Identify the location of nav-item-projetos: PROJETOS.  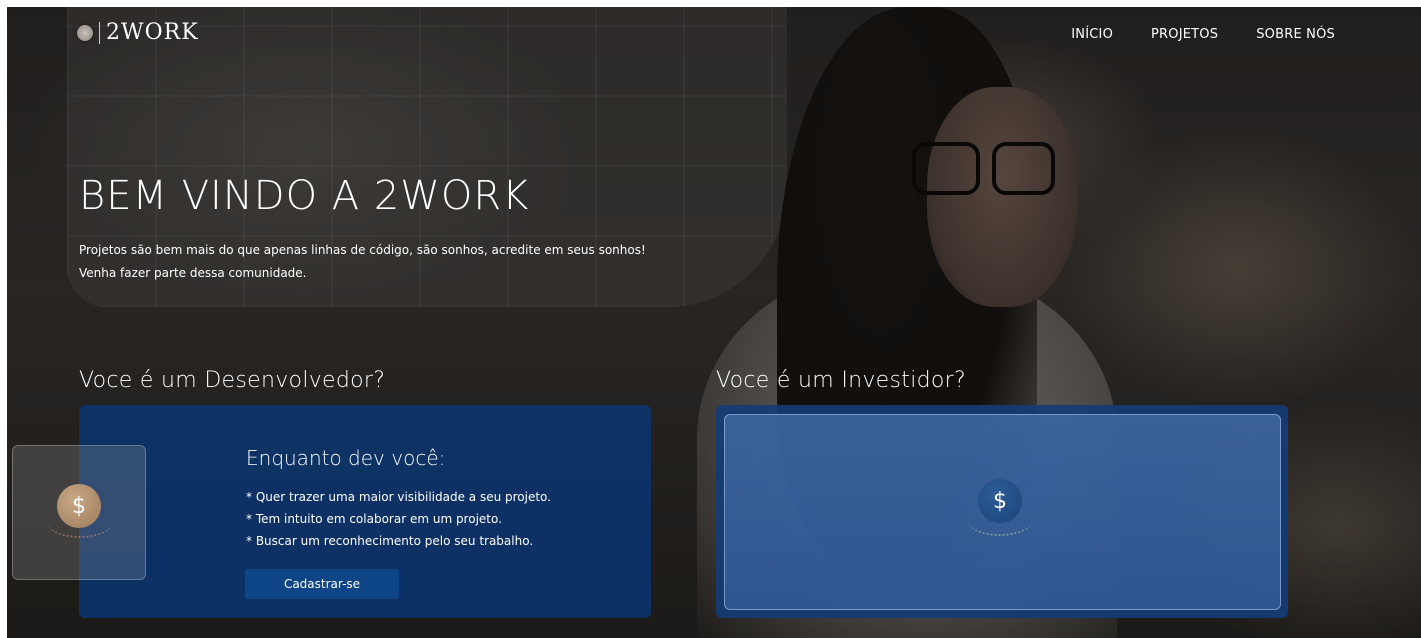
(1184, 34).